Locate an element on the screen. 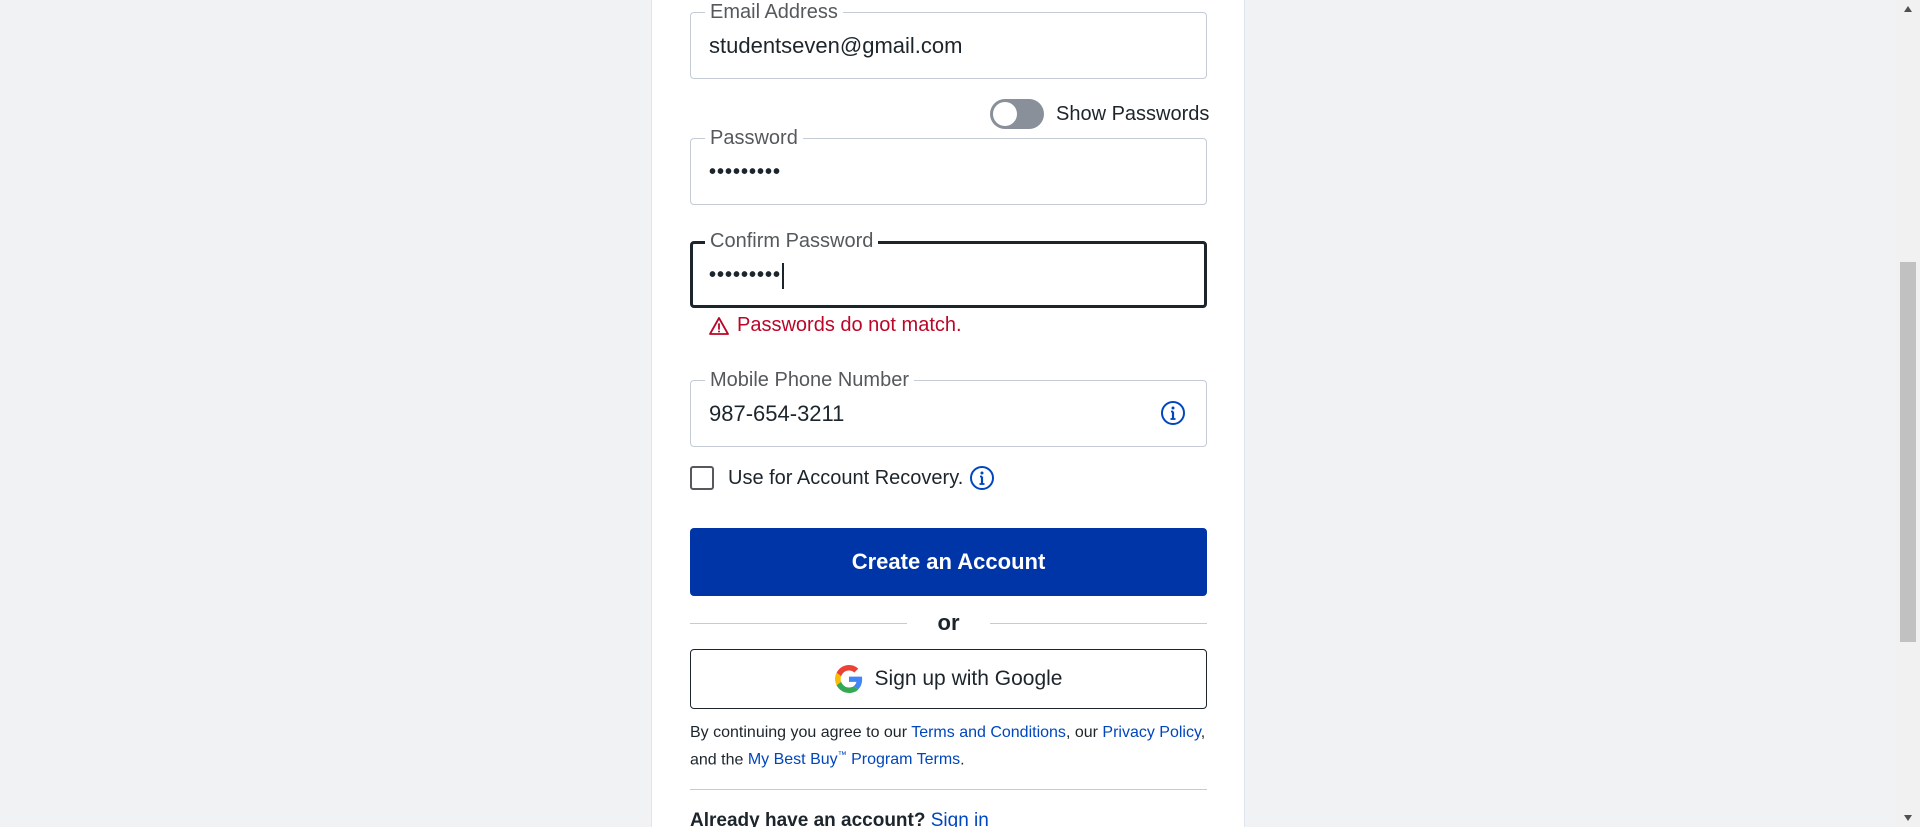 This screenshot has width=1920, height=827. legal-prefix: By continuing you agree to our is located at coordinates (801, 732).